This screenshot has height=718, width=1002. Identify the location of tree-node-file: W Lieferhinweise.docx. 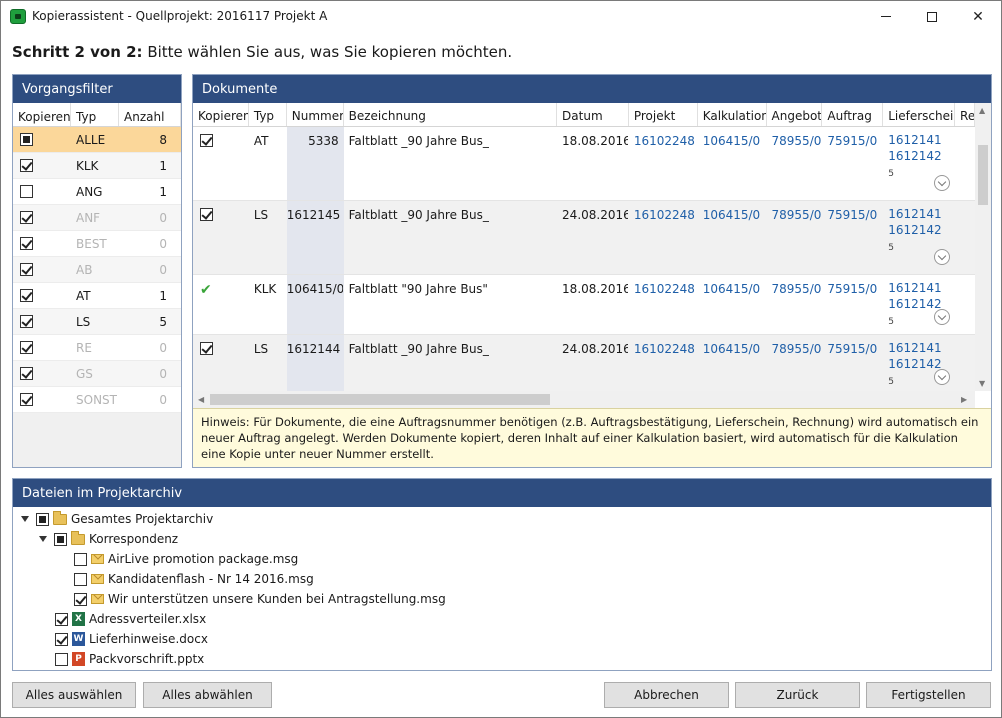
(131, 639).